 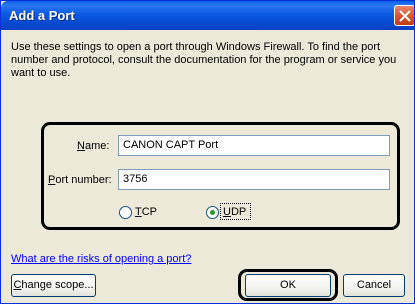 What do you see at coordinates (288, 285) in the screenshot?
I see `ok-button: OK` at bounding box center [288, 285].